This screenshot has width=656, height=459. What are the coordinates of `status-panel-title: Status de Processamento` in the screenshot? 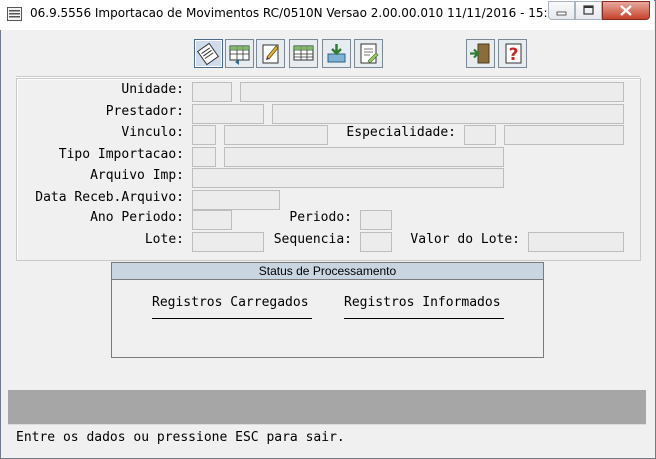 It's located at (327, 271).